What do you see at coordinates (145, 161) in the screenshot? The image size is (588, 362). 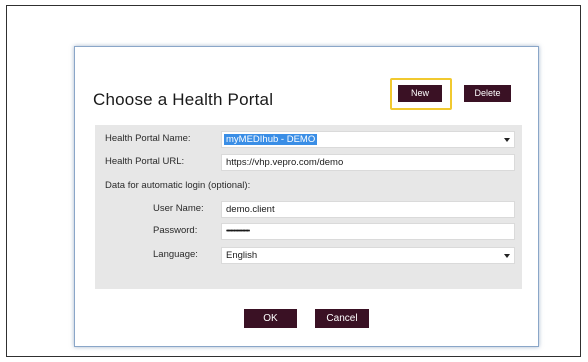 I see `portal-url-label: Health Portal URL:` at bounding box center [145, 161].